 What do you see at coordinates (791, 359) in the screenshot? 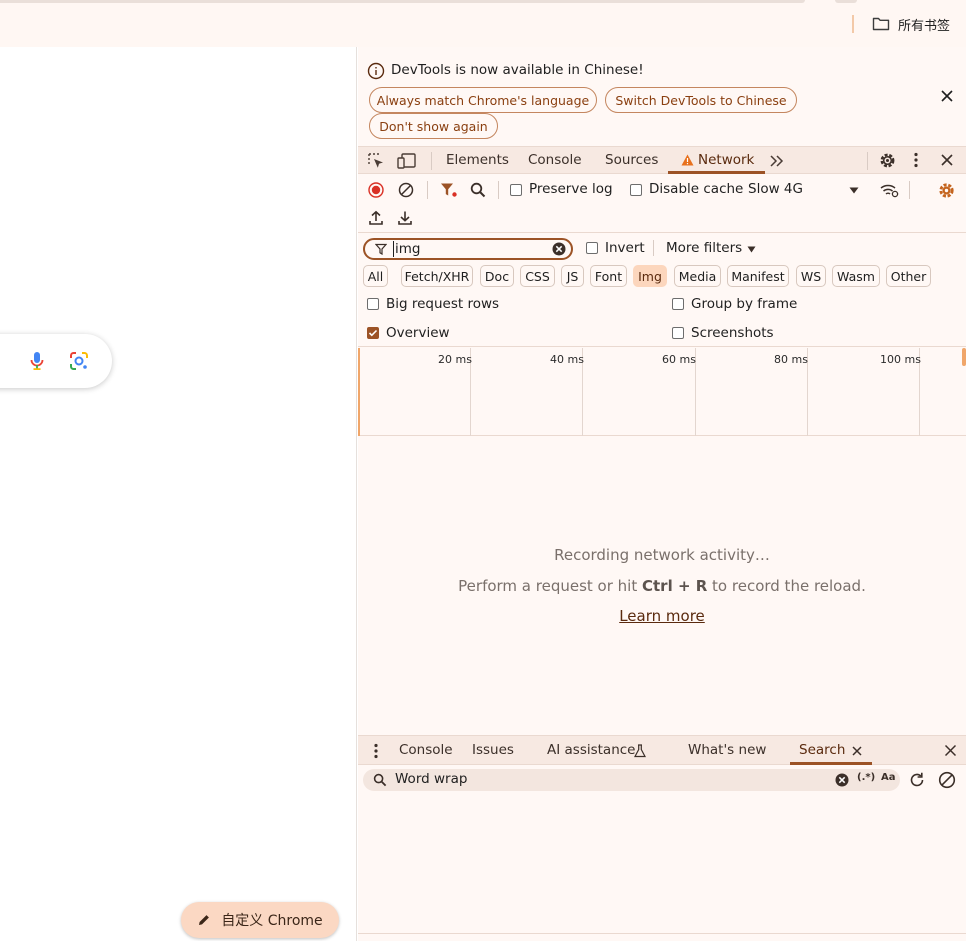
I see `timeline-tick-label: 80 ms` at bounding box center [791, 359].